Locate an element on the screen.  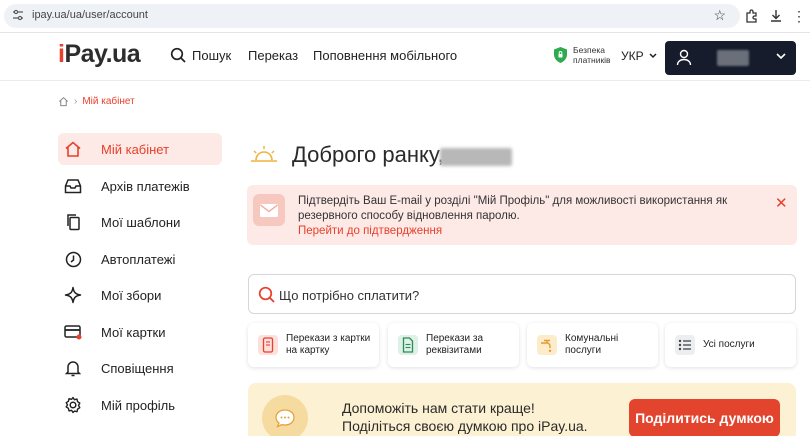
sidebar-item-label: Мої картки is located at coordinates (133, 332).